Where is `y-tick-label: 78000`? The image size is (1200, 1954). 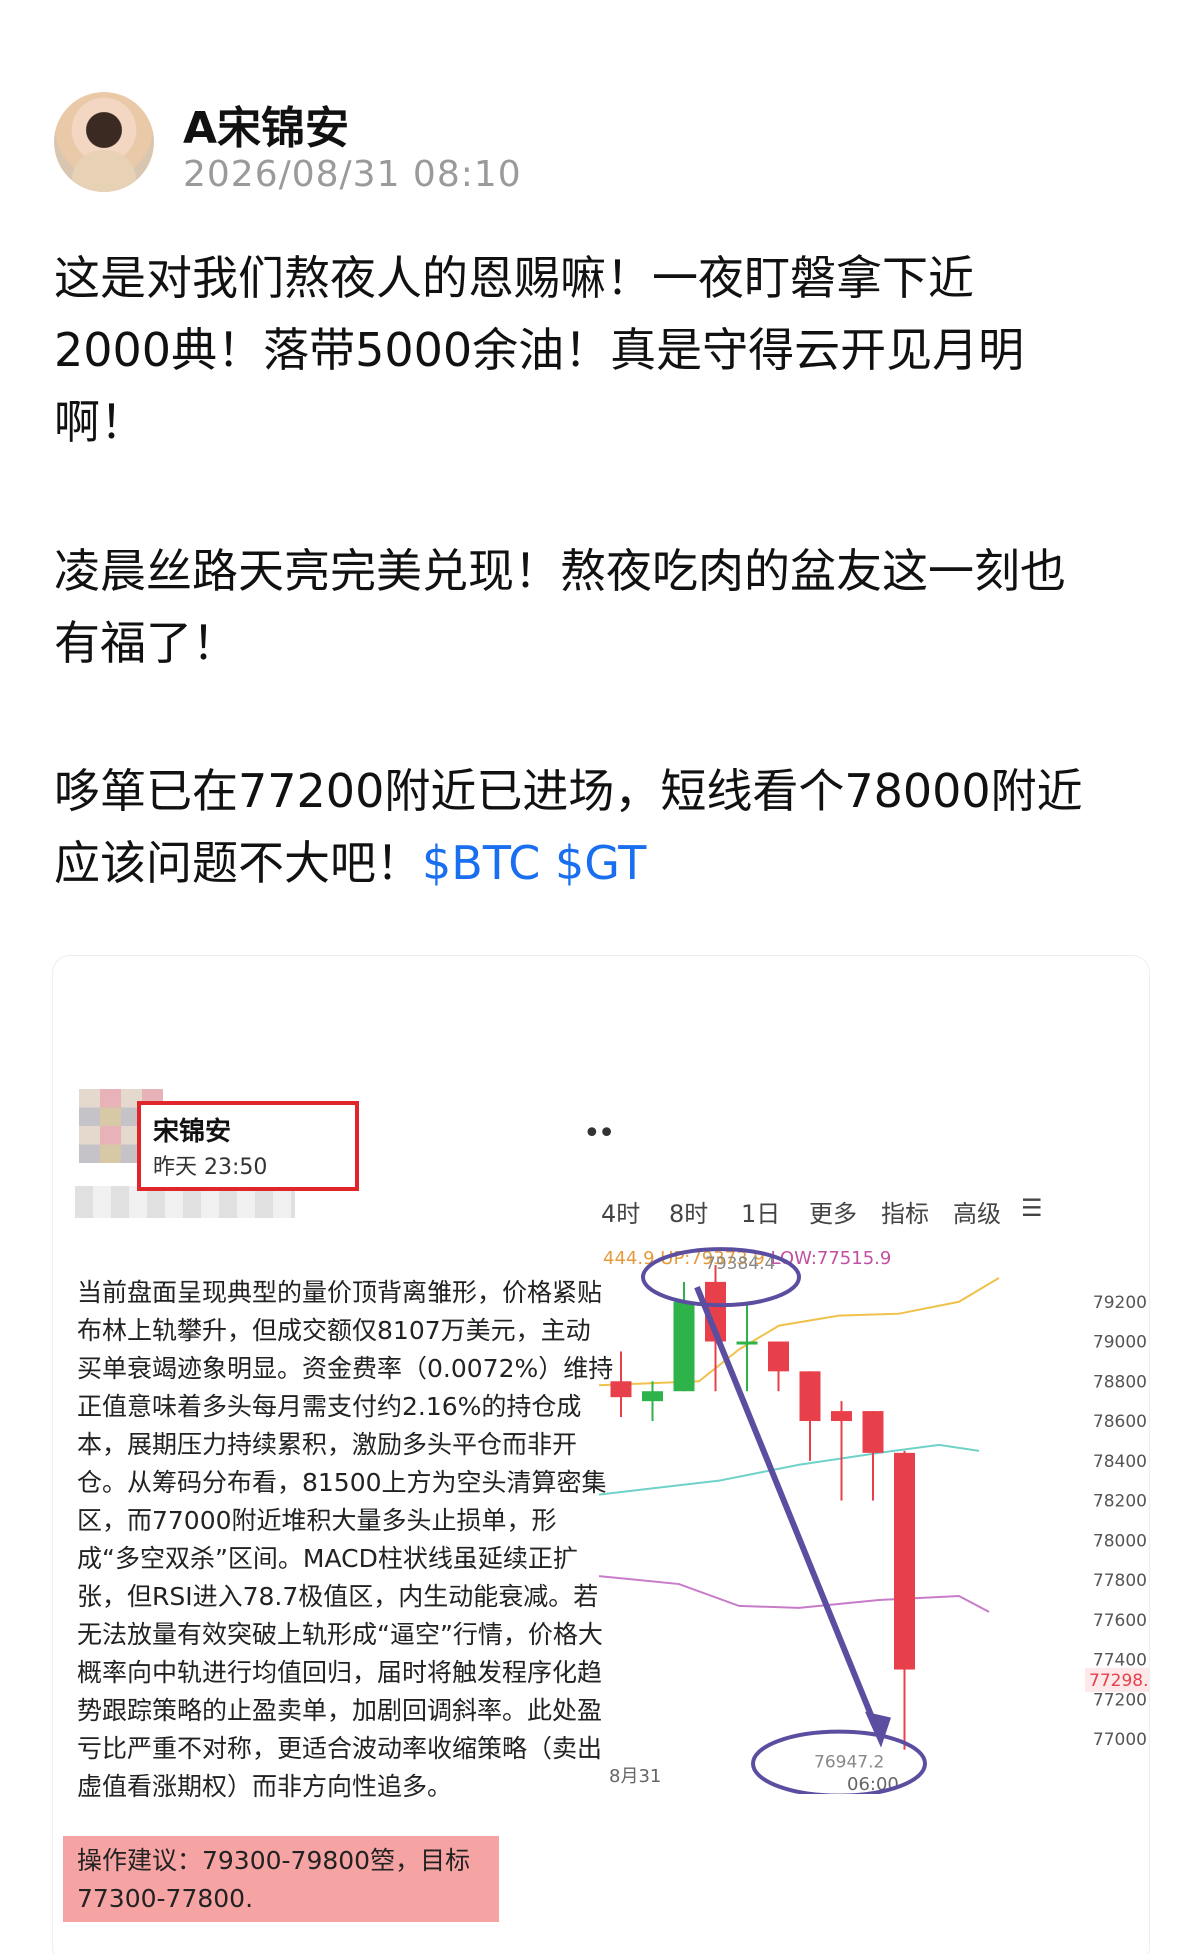 y-tick-label: 78000 is located at coordinates (1120, 1541).